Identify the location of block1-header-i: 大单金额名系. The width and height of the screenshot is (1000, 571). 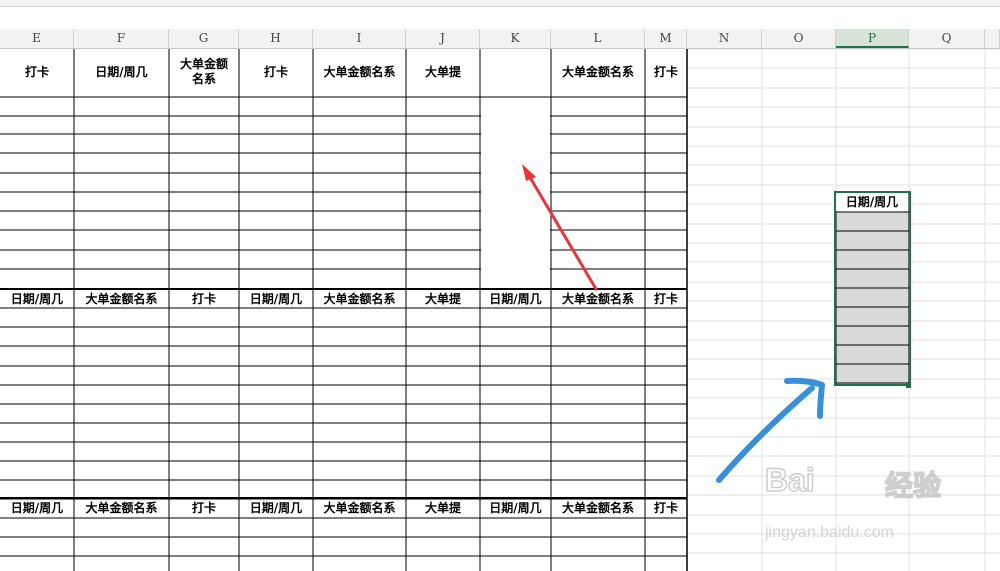
(359, 72).